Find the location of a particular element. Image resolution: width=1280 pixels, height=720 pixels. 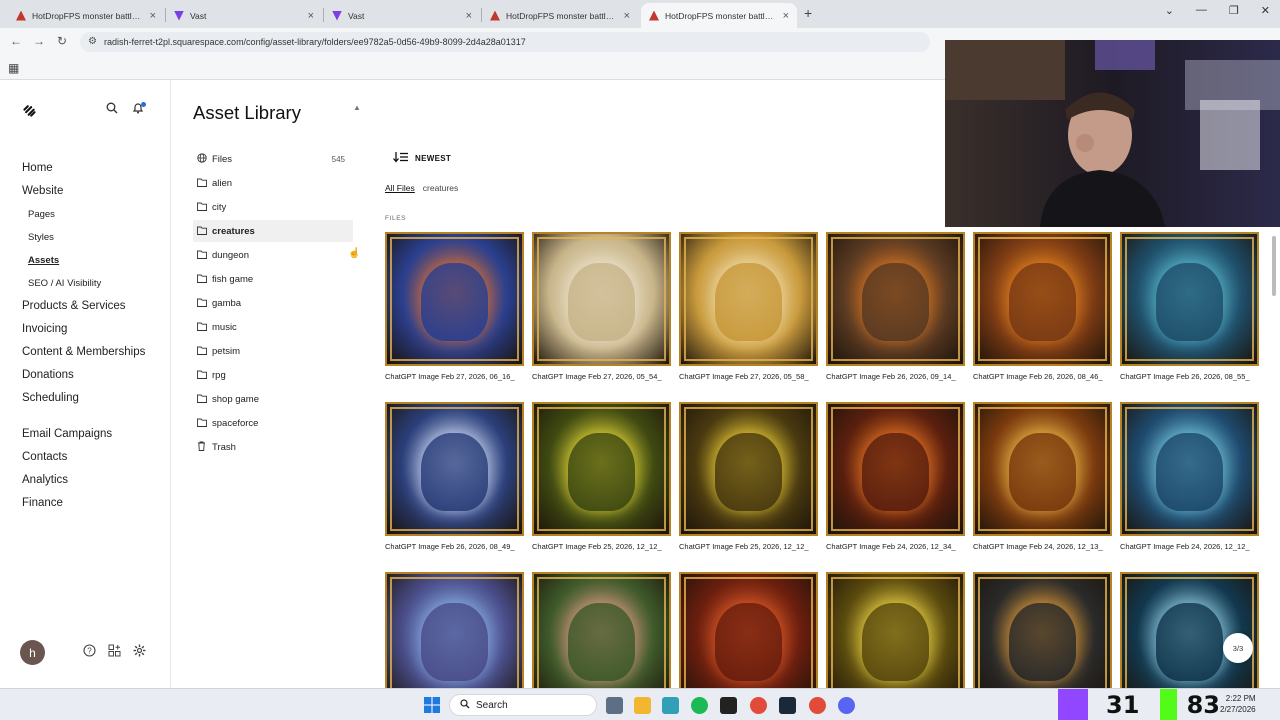

notifications-bell-icon is located at coordinates (139, 109).